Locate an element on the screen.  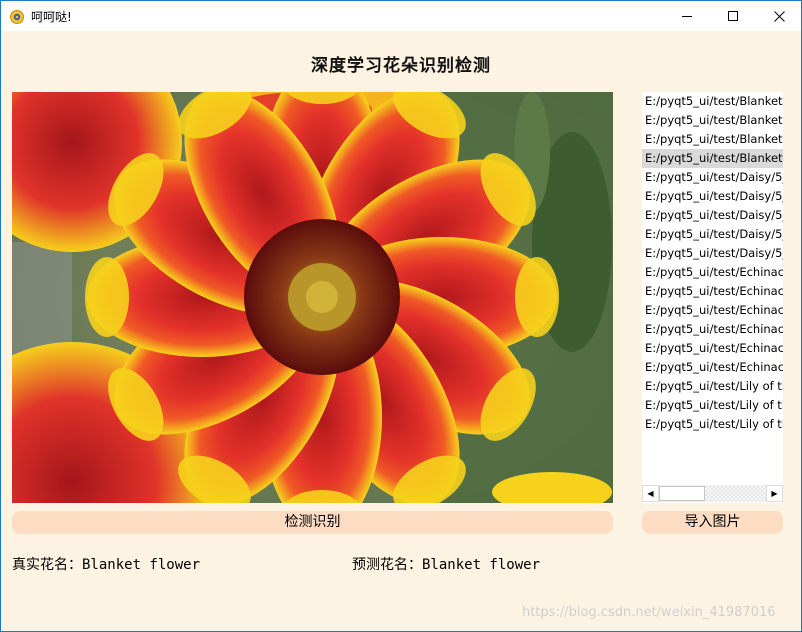
title-bar: 呵呵哒! is located at coordinates (401, 16).